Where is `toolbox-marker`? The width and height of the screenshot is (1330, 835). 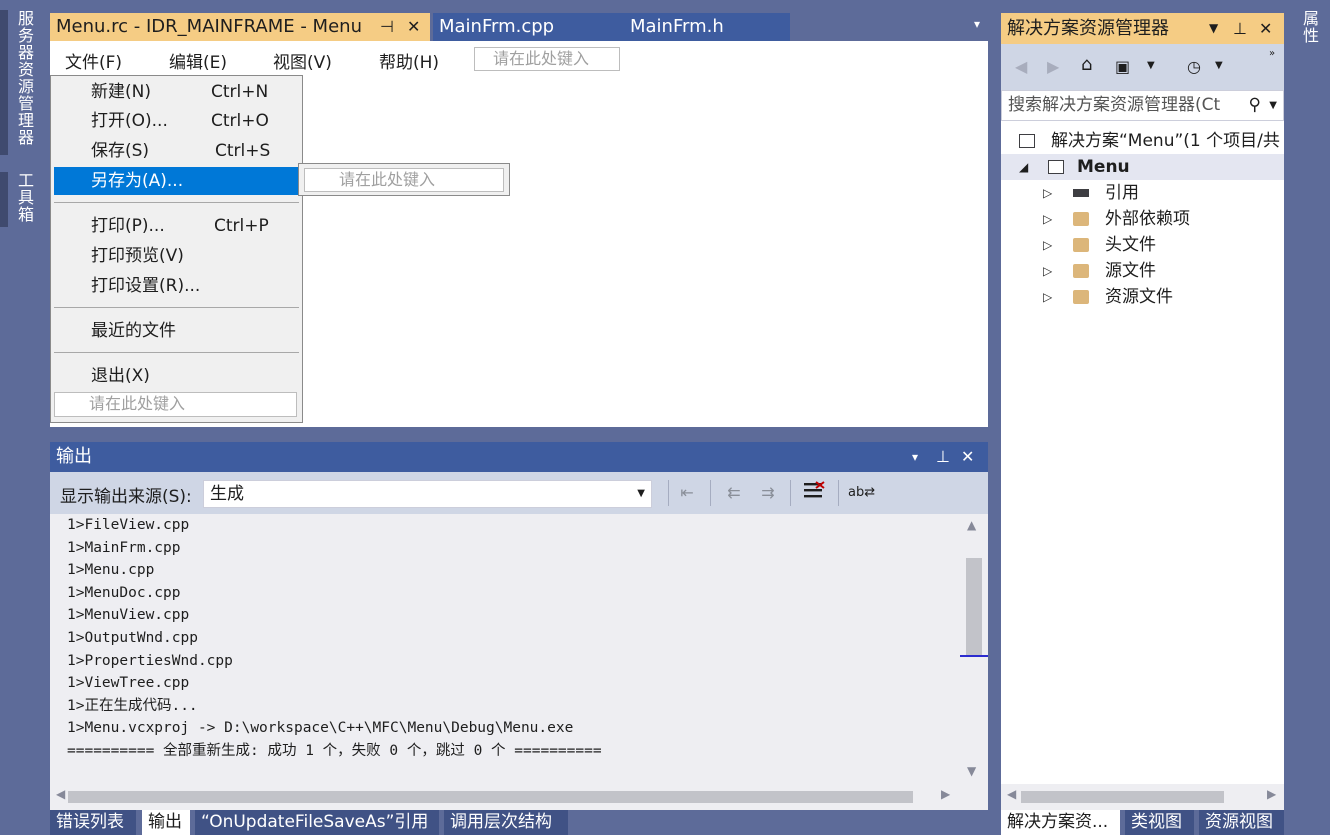
toolbox-marker is located at coordinates (4, 199).